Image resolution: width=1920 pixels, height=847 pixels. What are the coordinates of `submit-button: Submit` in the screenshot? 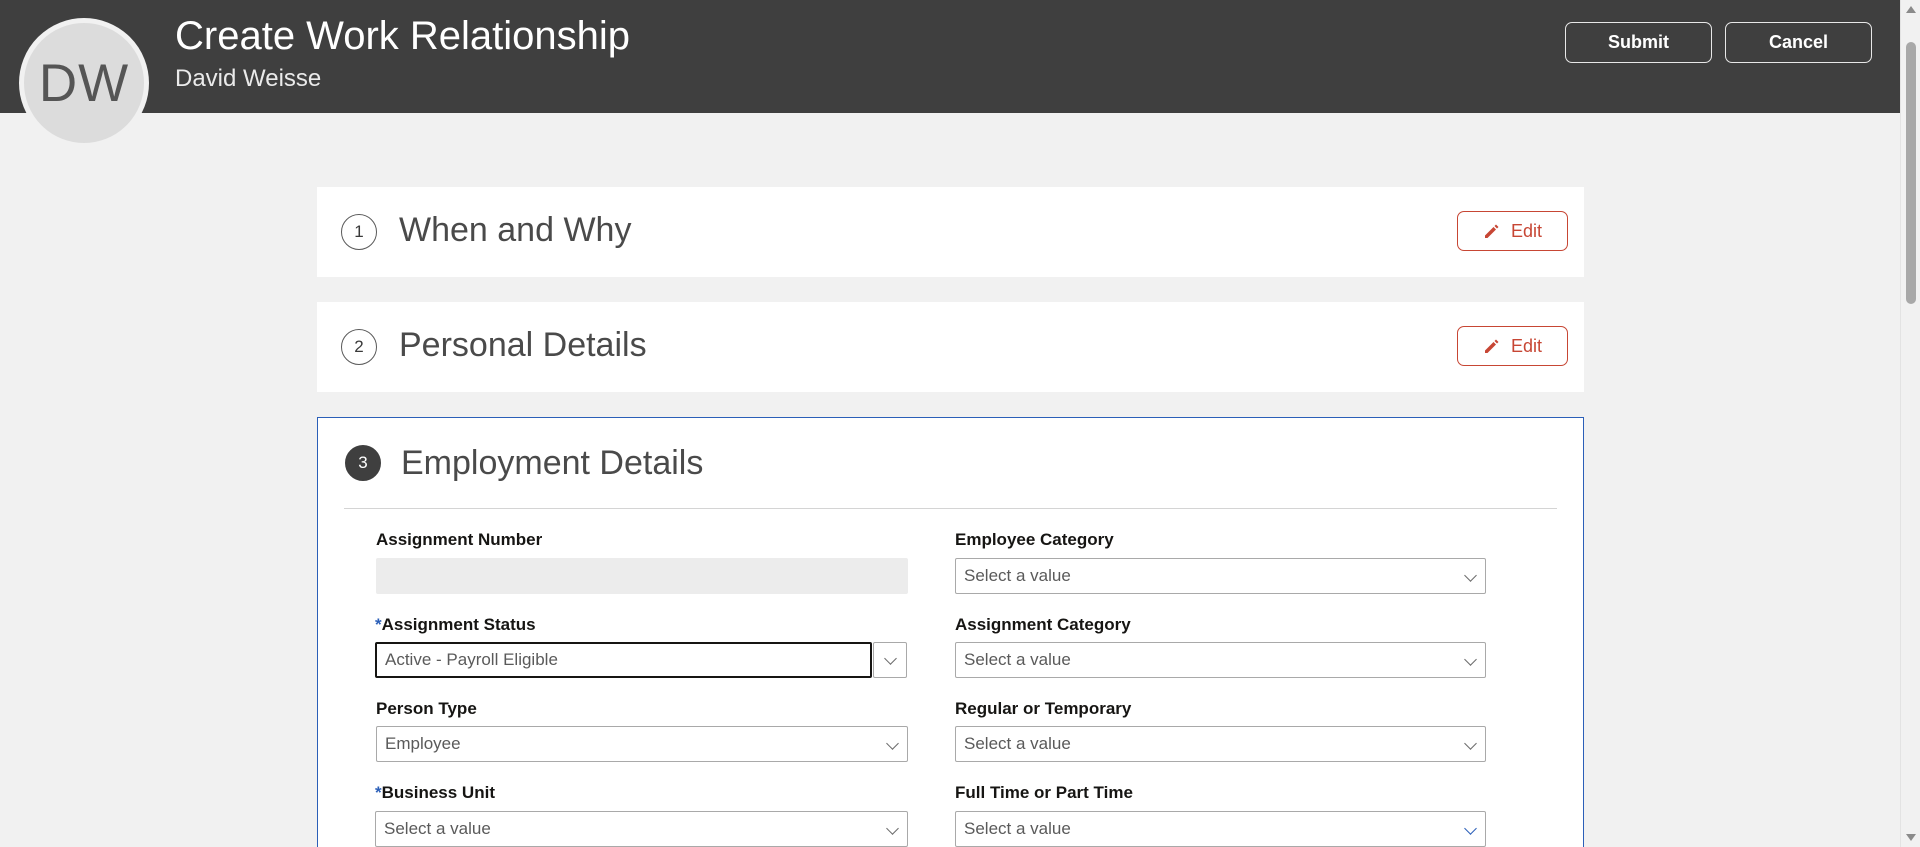 It's located at (1638, 42).